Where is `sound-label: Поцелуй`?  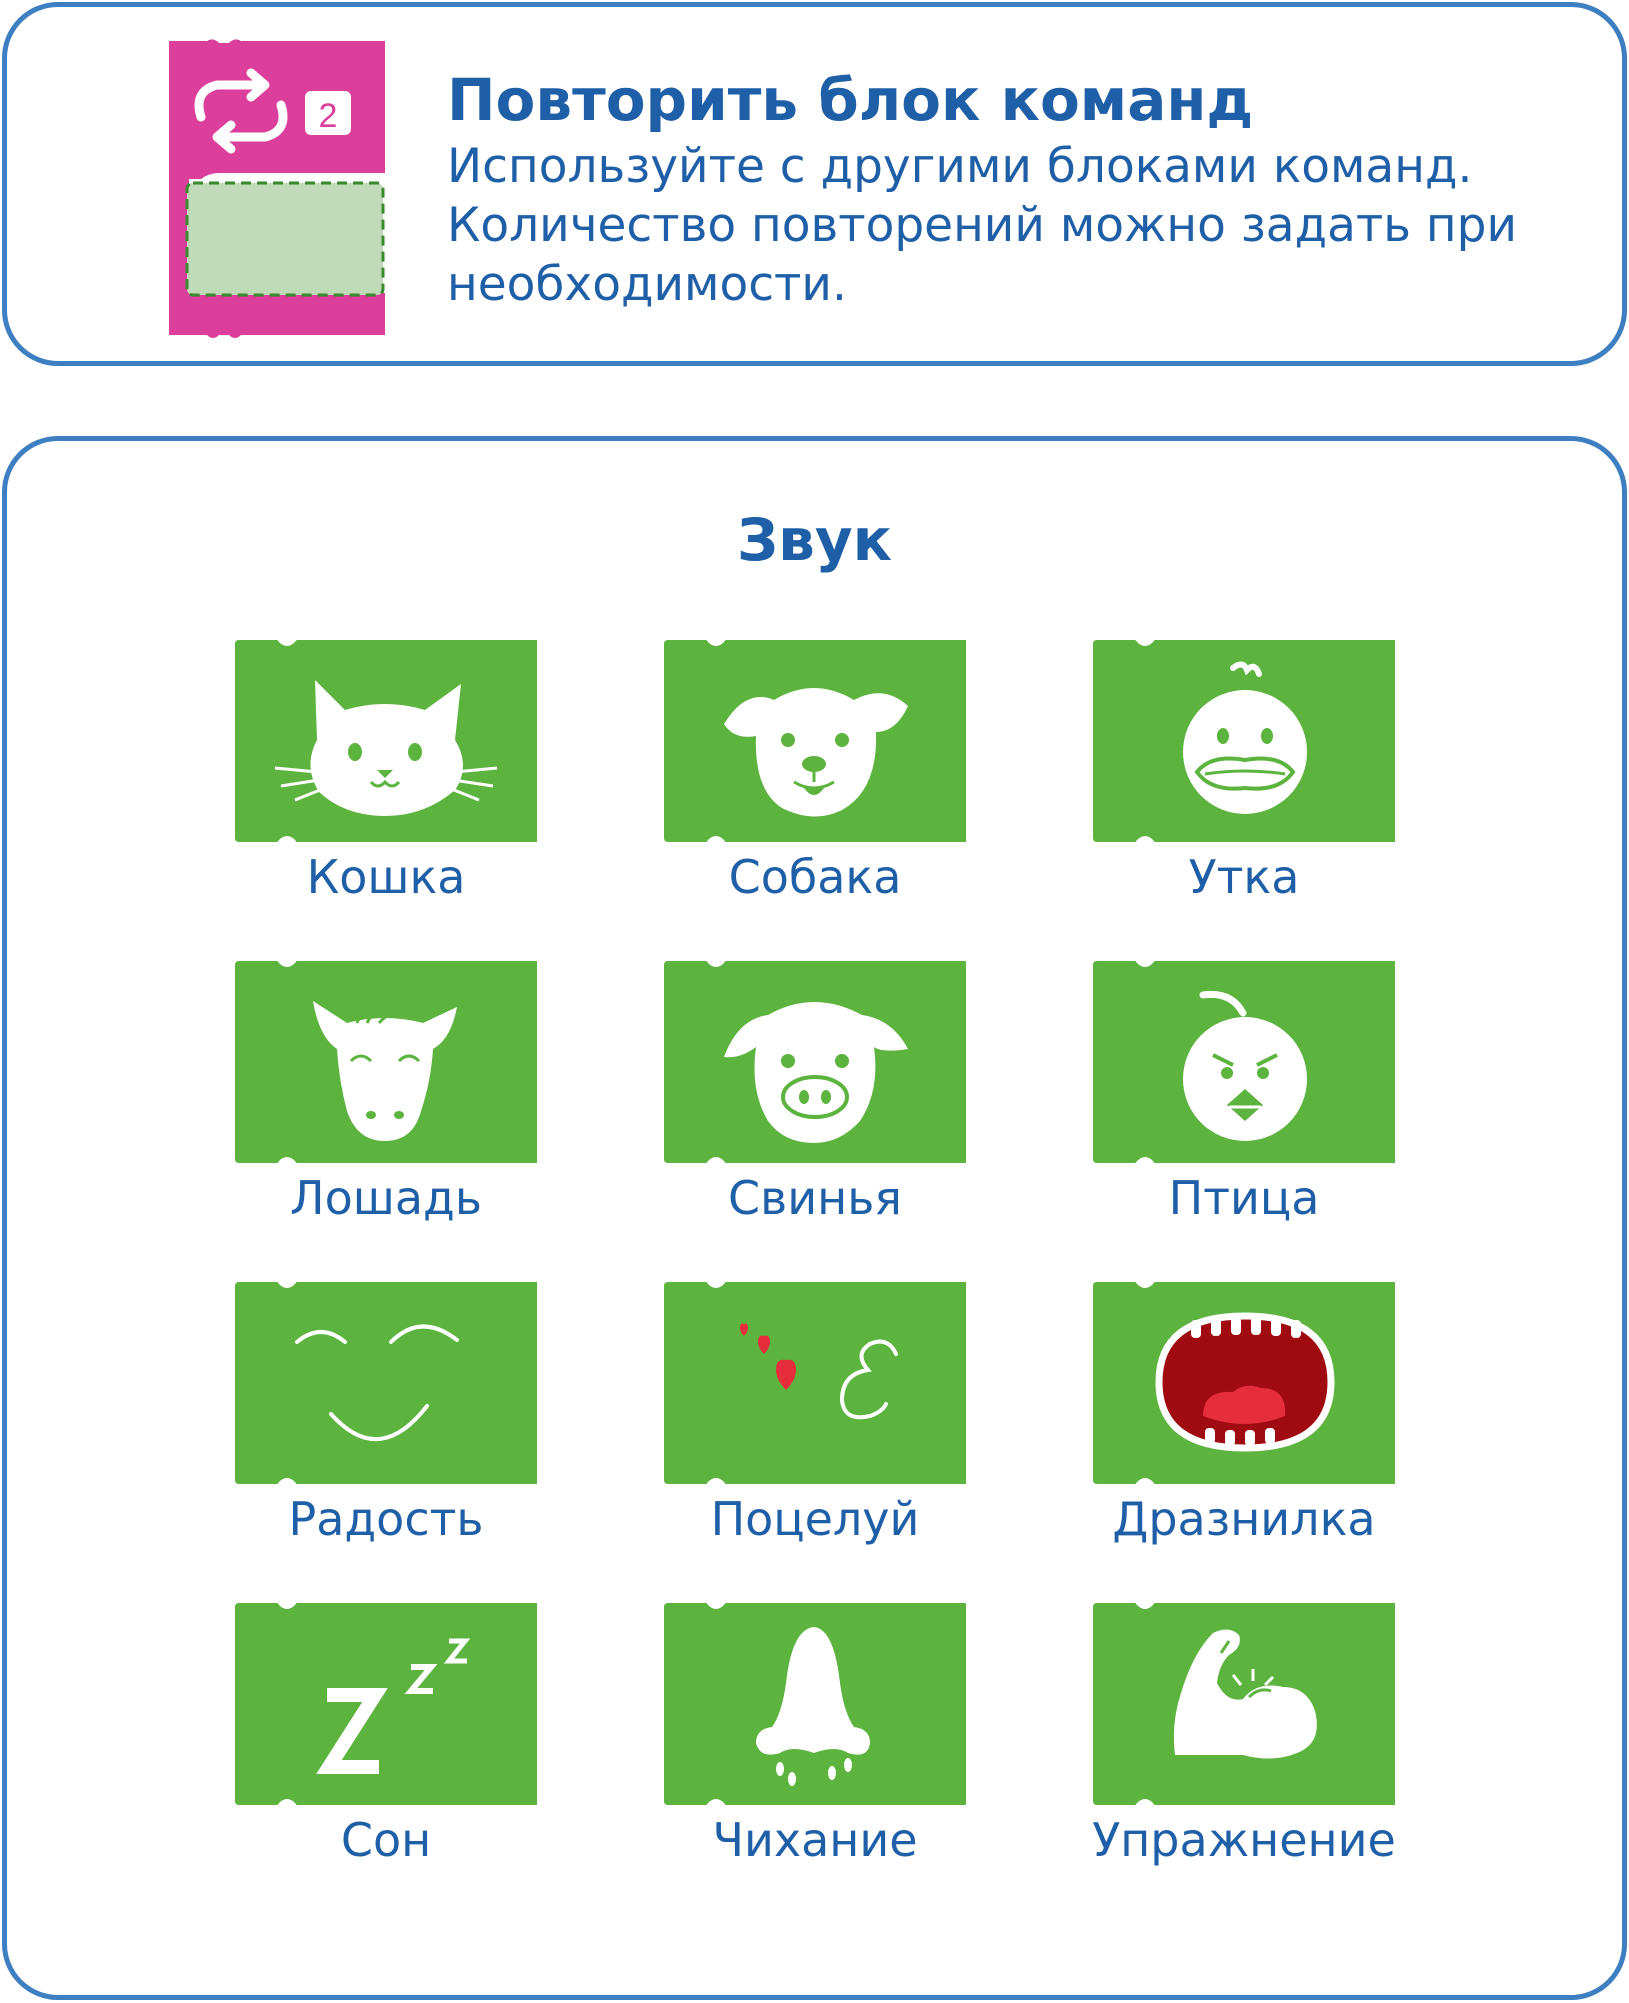
sound-label: Поцелуй is located at coordinates (815, 1519).